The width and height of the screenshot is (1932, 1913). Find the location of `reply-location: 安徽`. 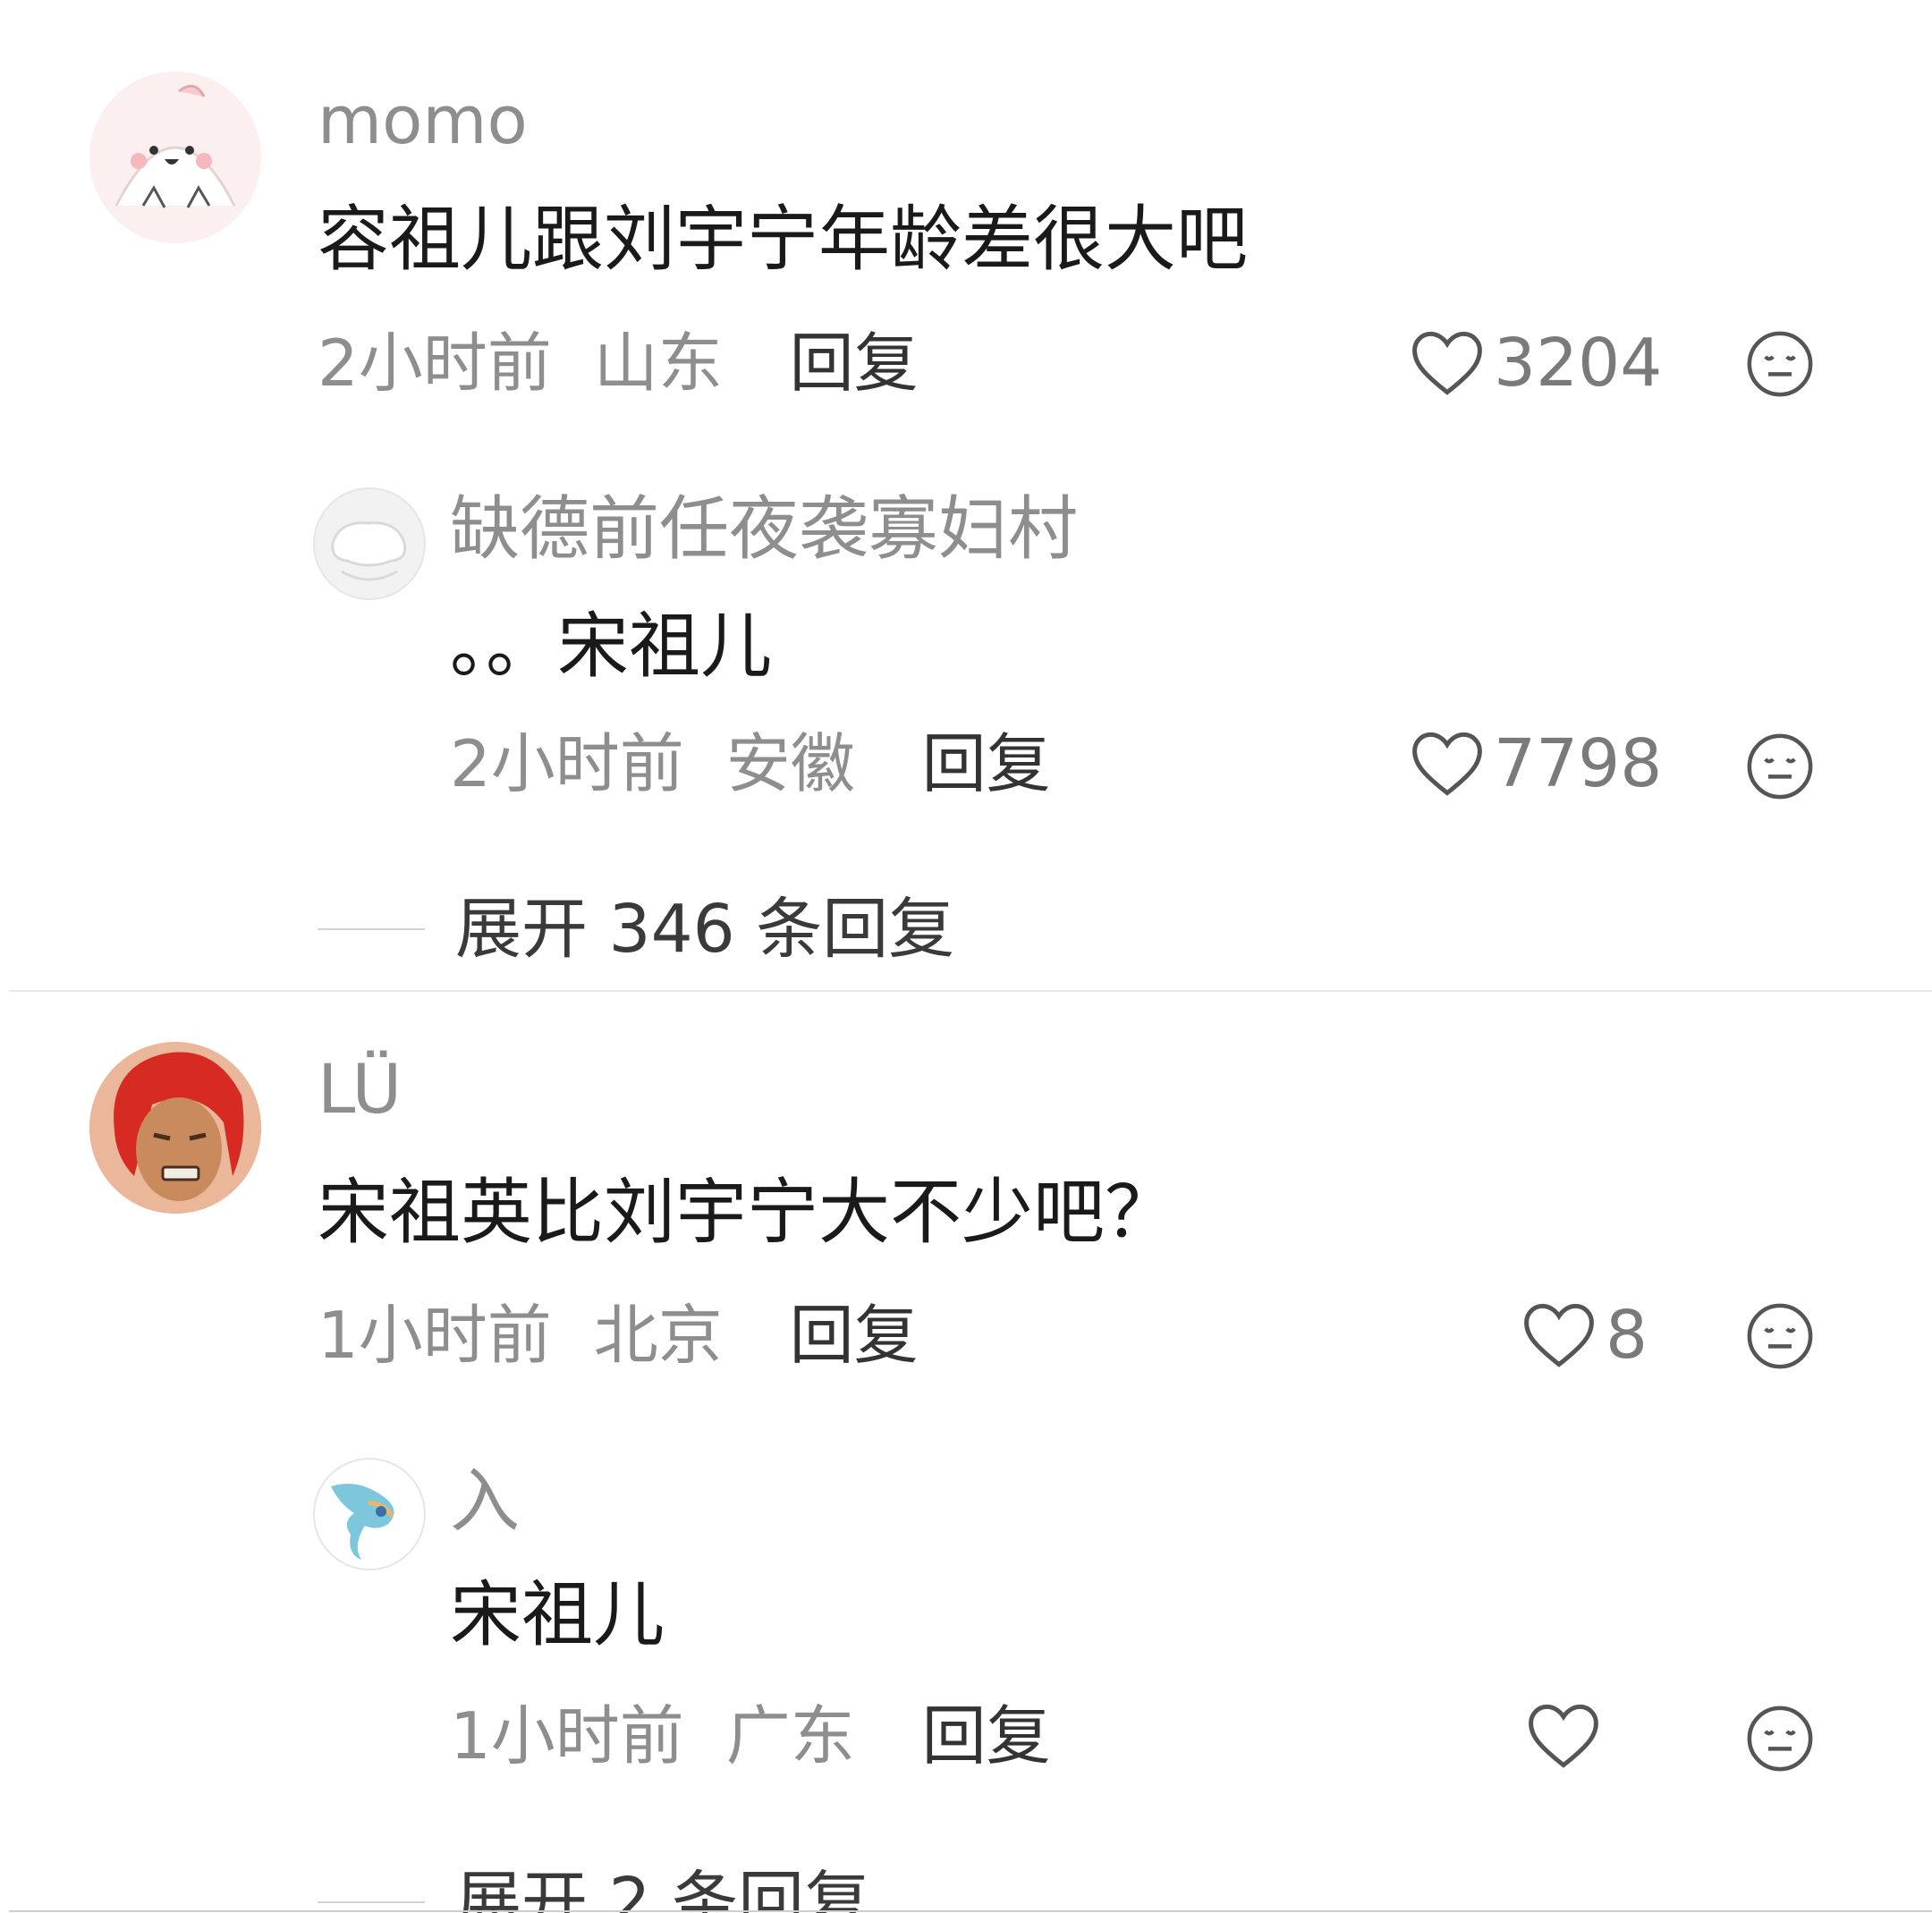

reply-location: 安徽 is located at coordinates (790, 764).